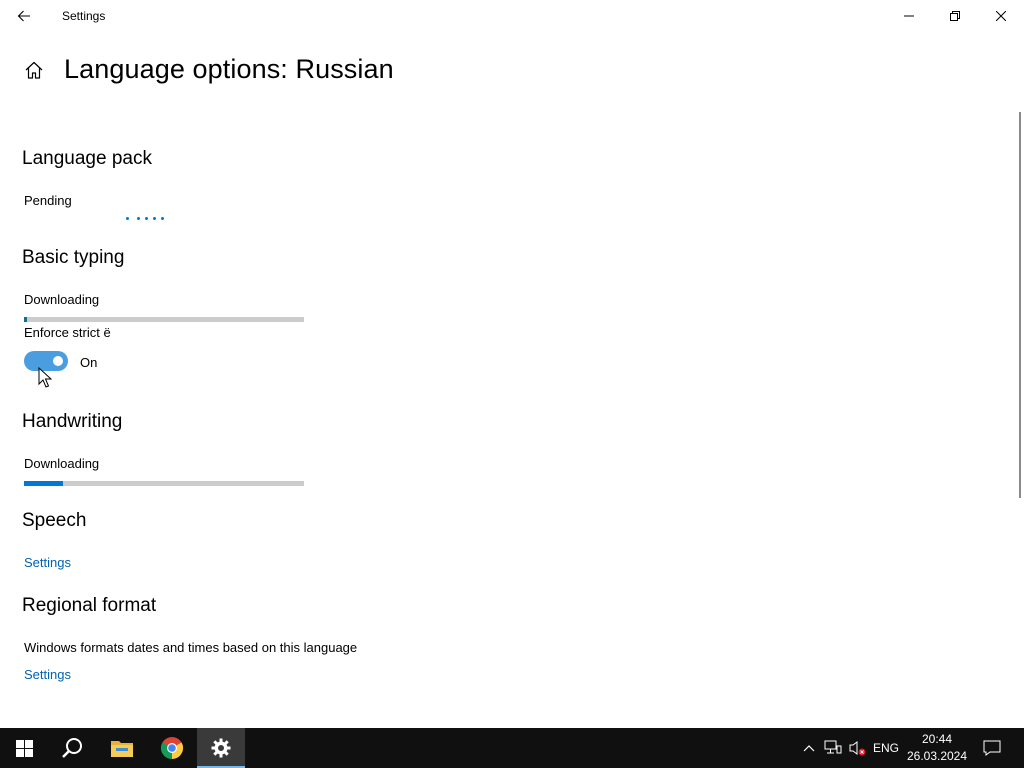 This screenshot has height=768, width=1024. I want to click on notification-icon, so click(992, 748).